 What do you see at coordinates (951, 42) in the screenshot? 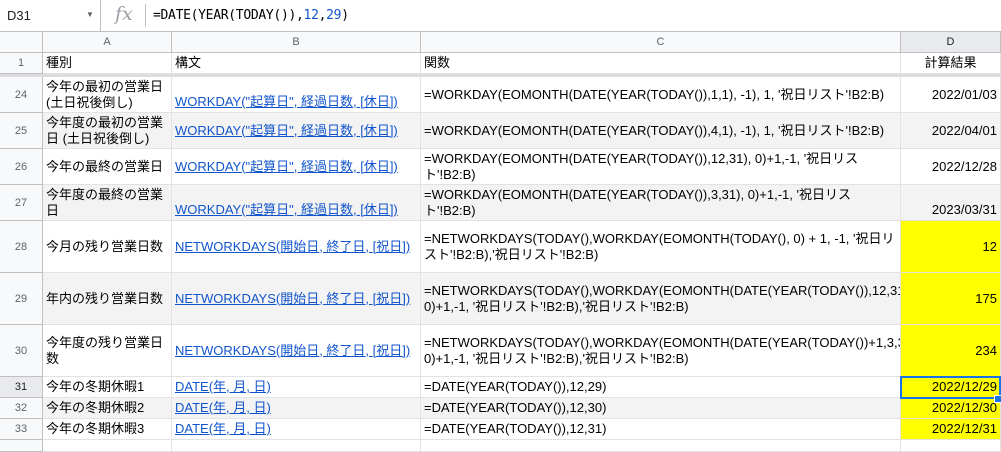
I see `column-header-d: D` at bounding box center [951, 42].